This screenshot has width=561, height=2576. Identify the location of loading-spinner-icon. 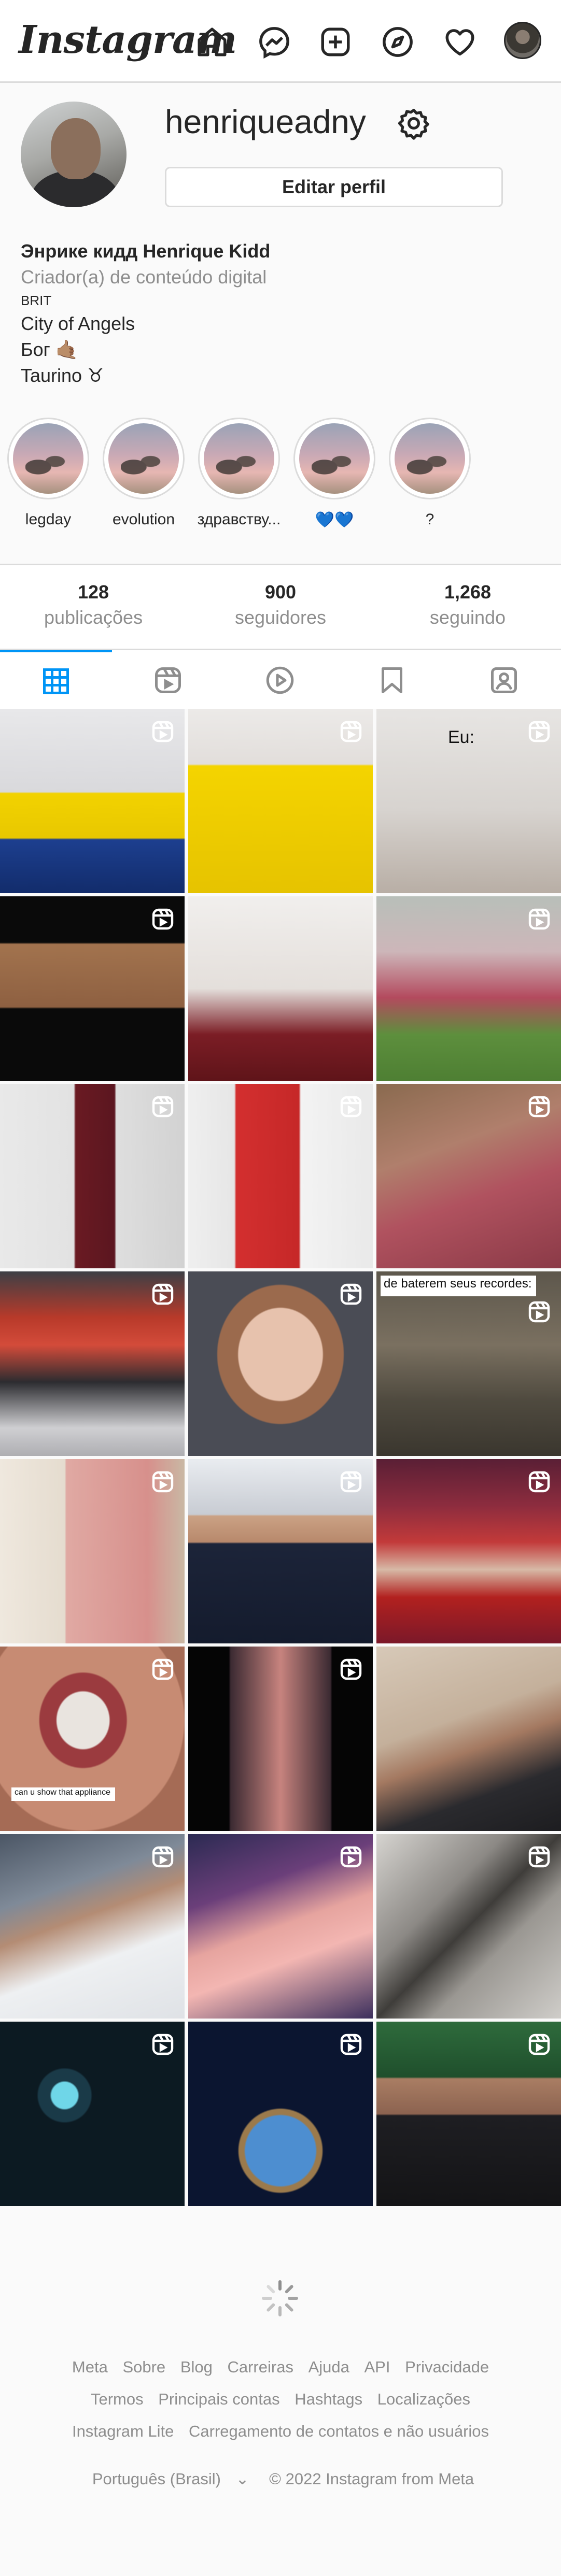
(280, 2298).